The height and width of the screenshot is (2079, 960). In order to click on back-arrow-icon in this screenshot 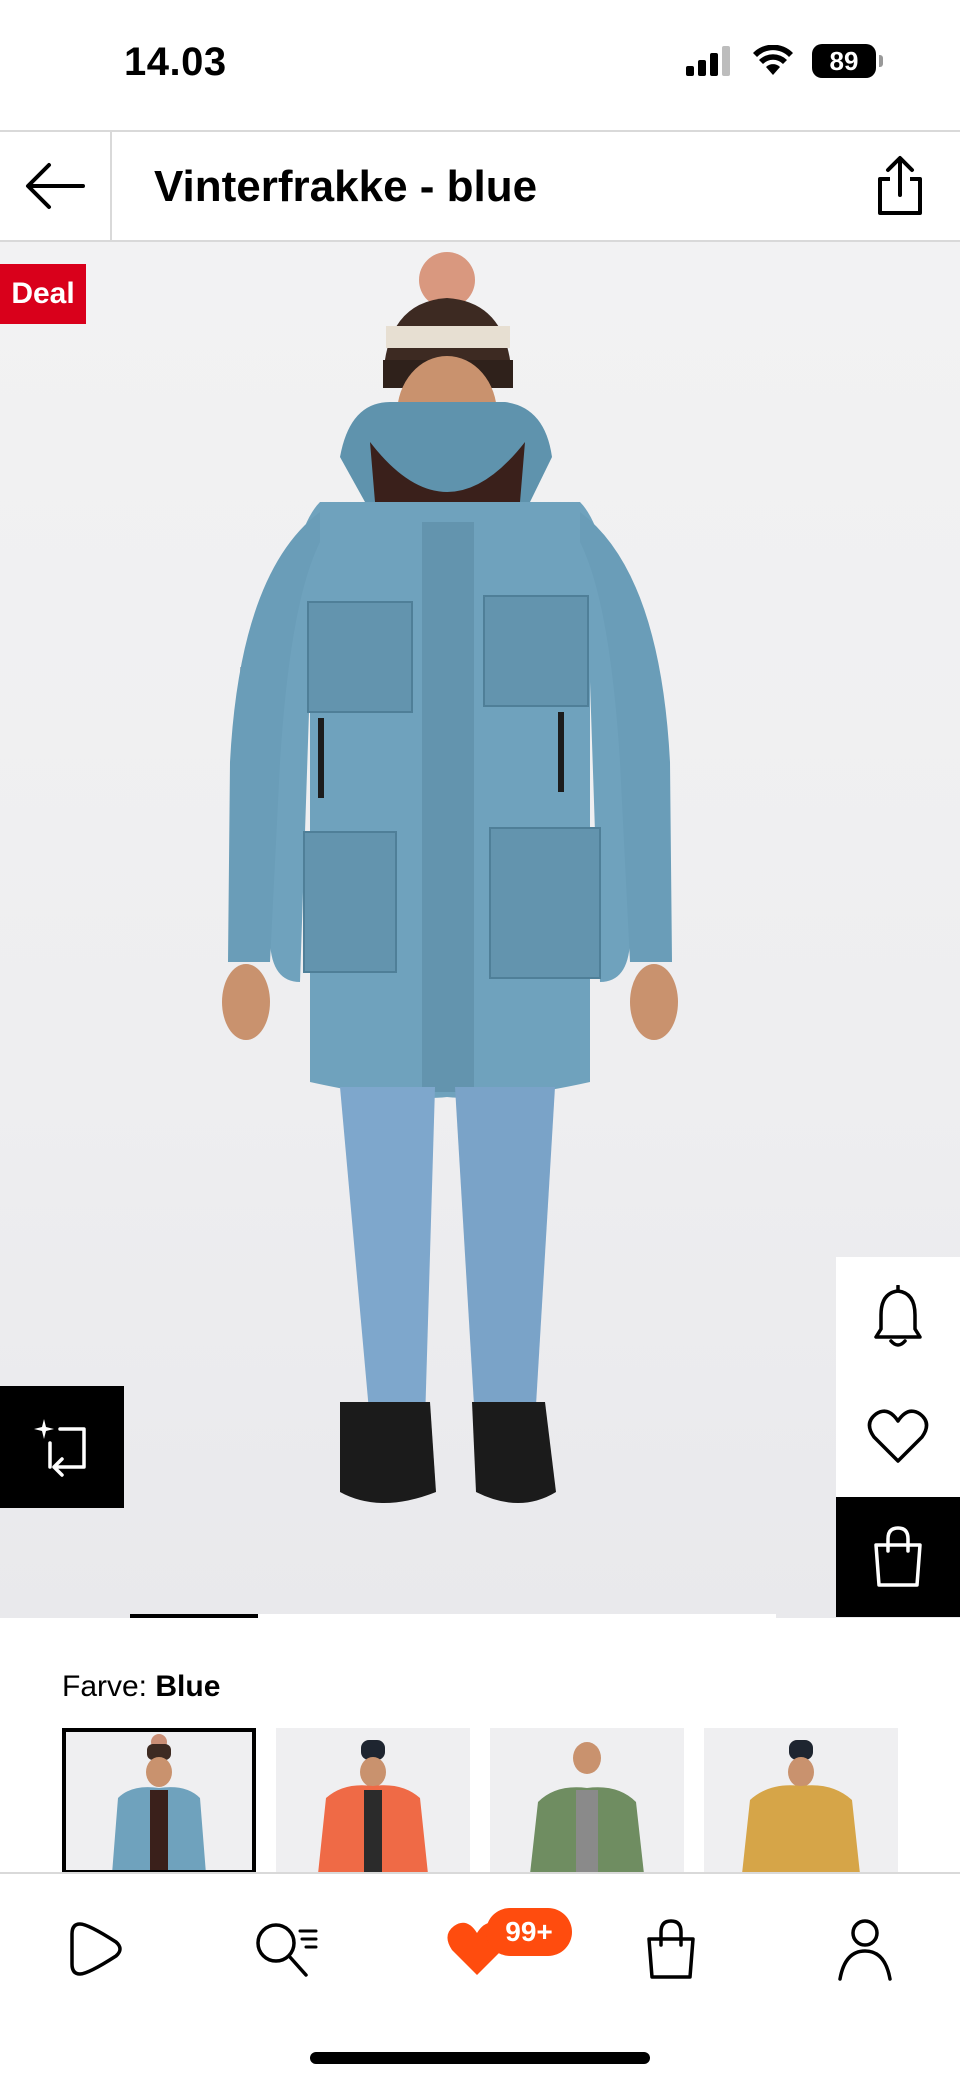, I will do `click(55, 186)`.